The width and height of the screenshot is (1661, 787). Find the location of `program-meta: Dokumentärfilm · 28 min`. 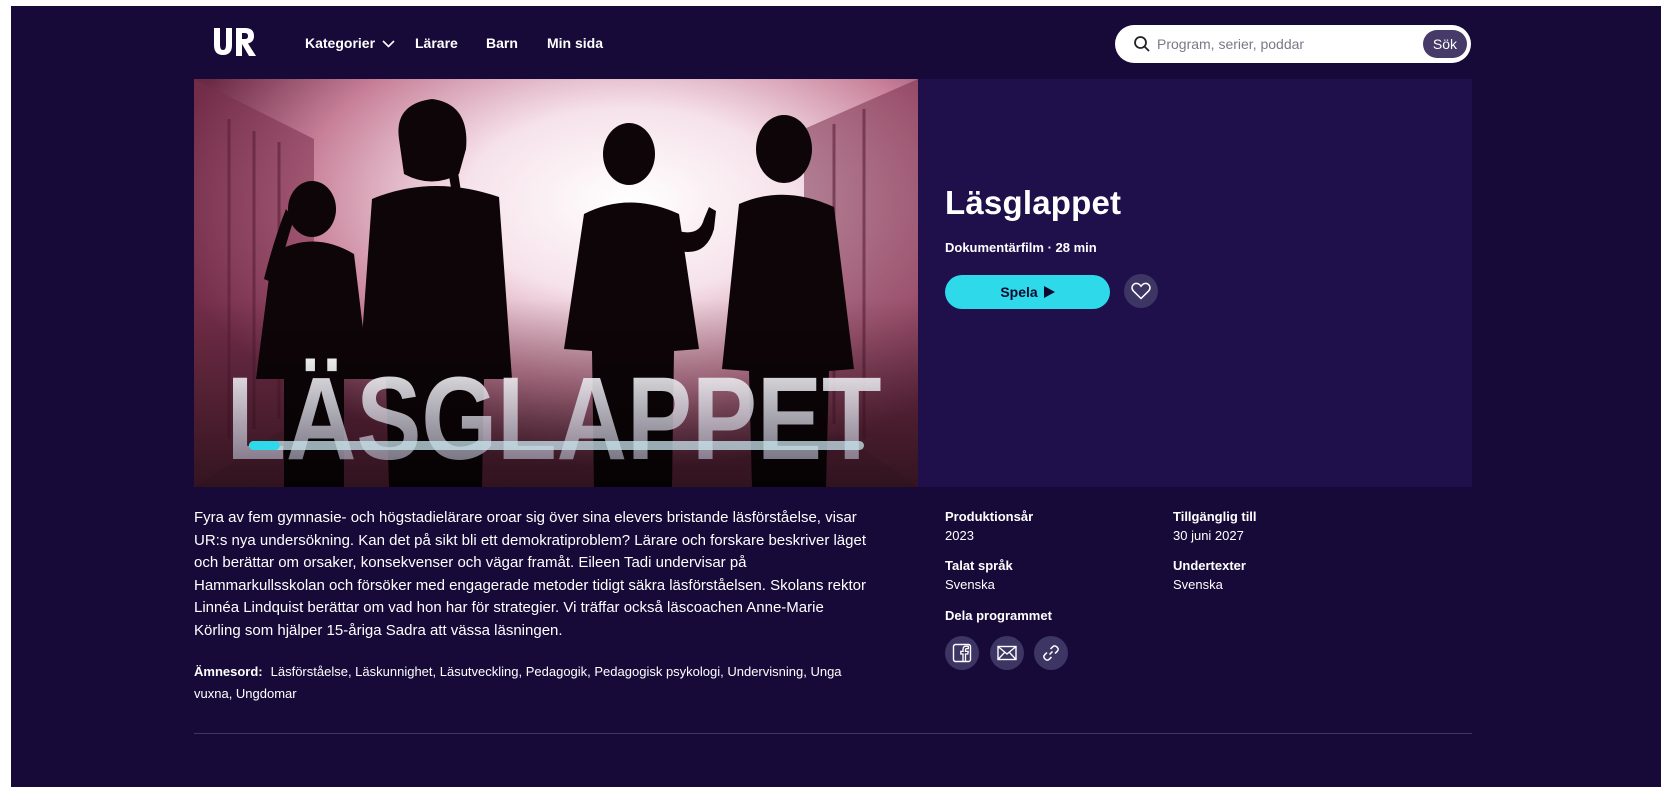

program-meta: Dokumentärfilm · 28 min is located at coordinates (1021, 247).